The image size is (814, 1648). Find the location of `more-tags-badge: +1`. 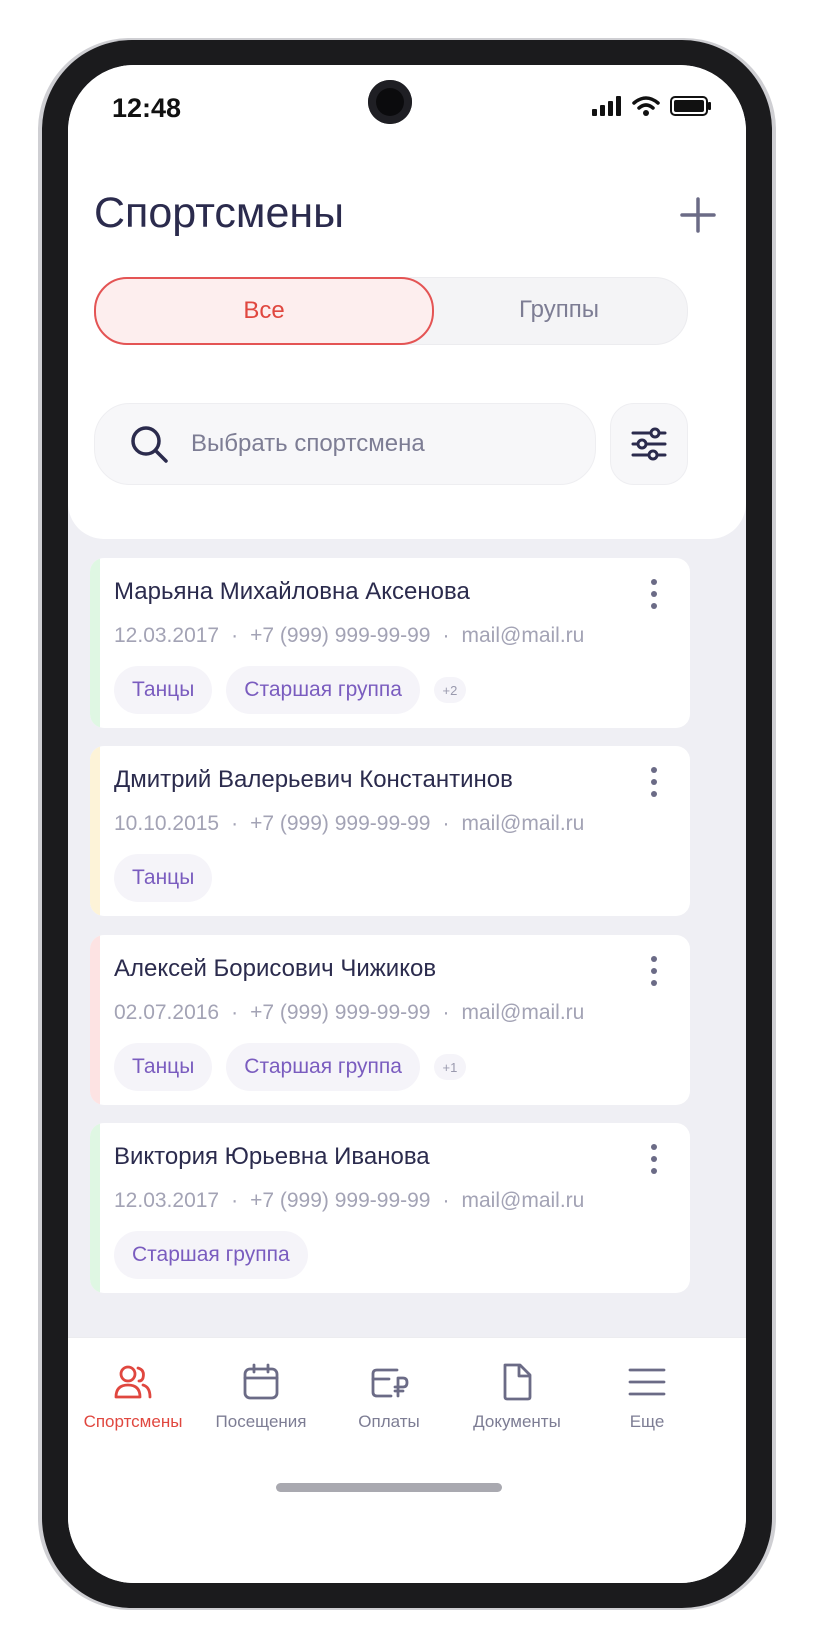

more-tags-badge: +1 is located at coordinates (449, 1067).